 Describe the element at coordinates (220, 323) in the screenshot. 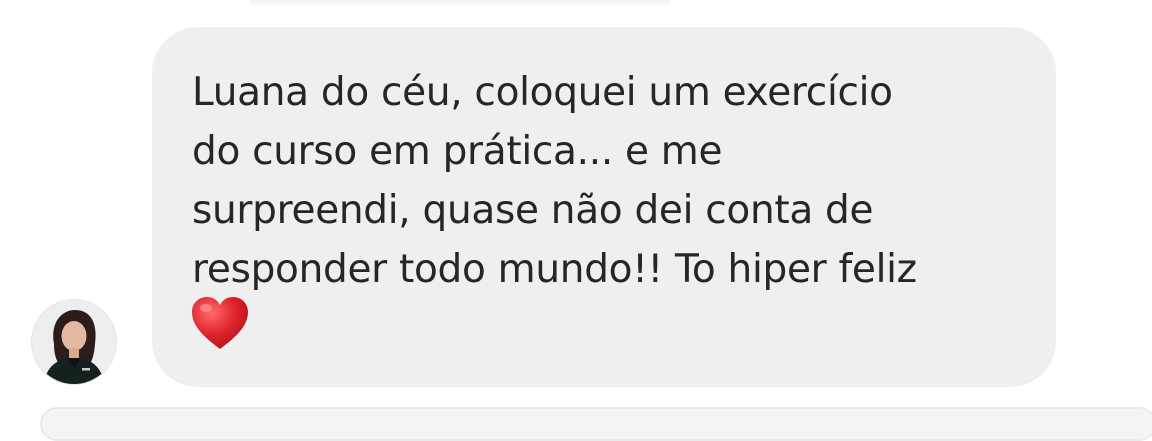

I see `heart-emoji-icon` at that location.